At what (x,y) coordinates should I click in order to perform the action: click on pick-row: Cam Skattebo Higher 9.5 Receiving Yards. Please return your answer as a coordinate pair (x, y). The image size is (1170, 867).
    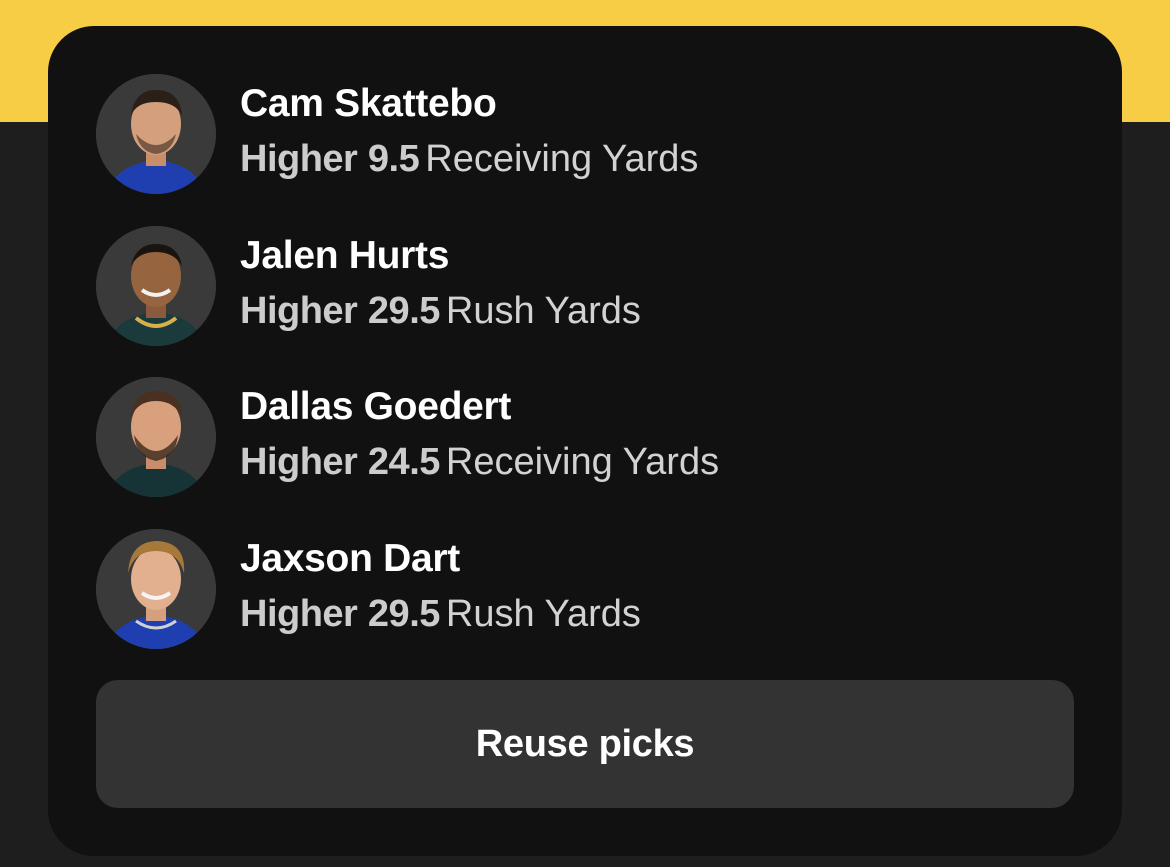
    Looking at the image, I should click on (586, 135).